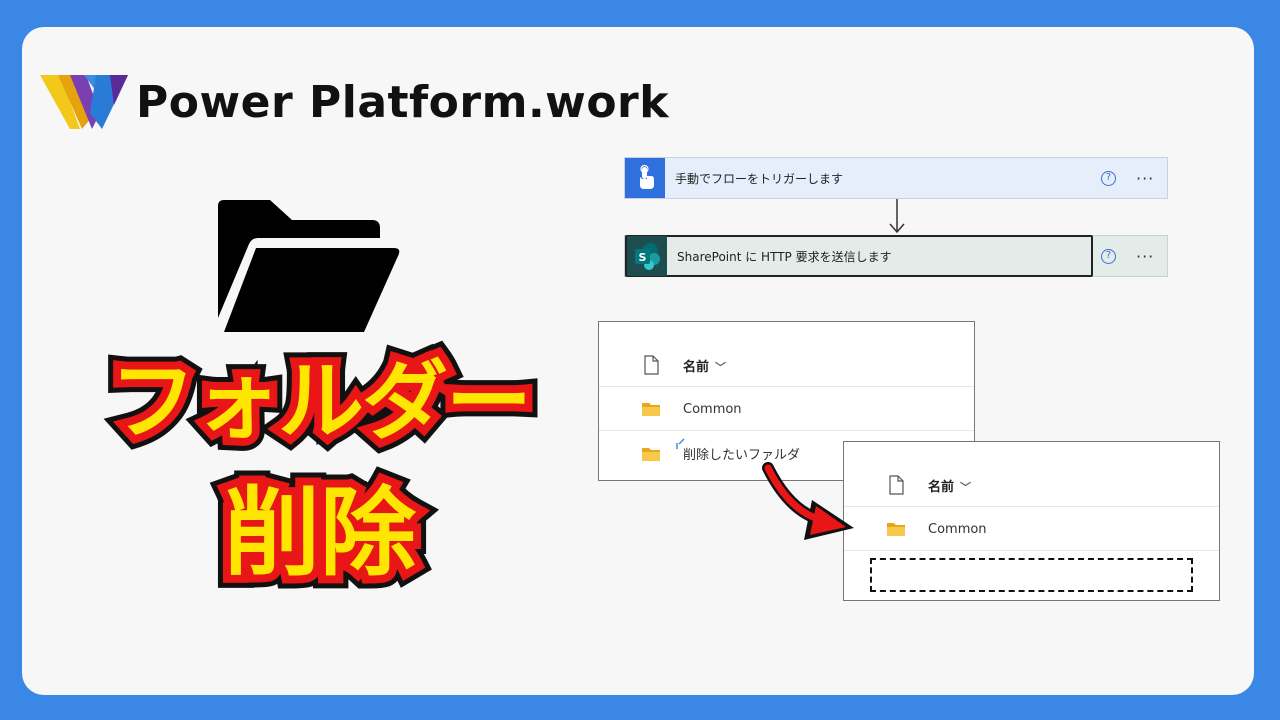 This screenshot has height=720, width=1280. What do you see at coordinates (320, 533) in the screenshot?
I see `title-line2: 削除` at bounding box center [320, 533].